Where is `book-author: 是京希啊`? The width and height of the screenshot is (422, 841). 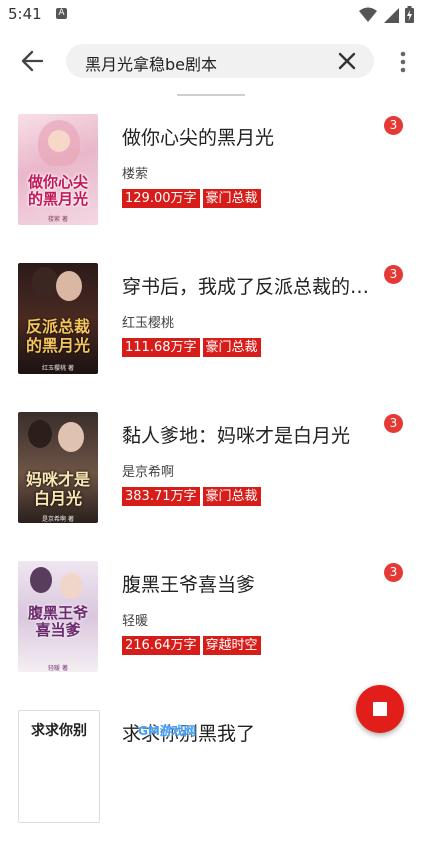 book-author: 是京希啊 is located at coordinates (148, 472).